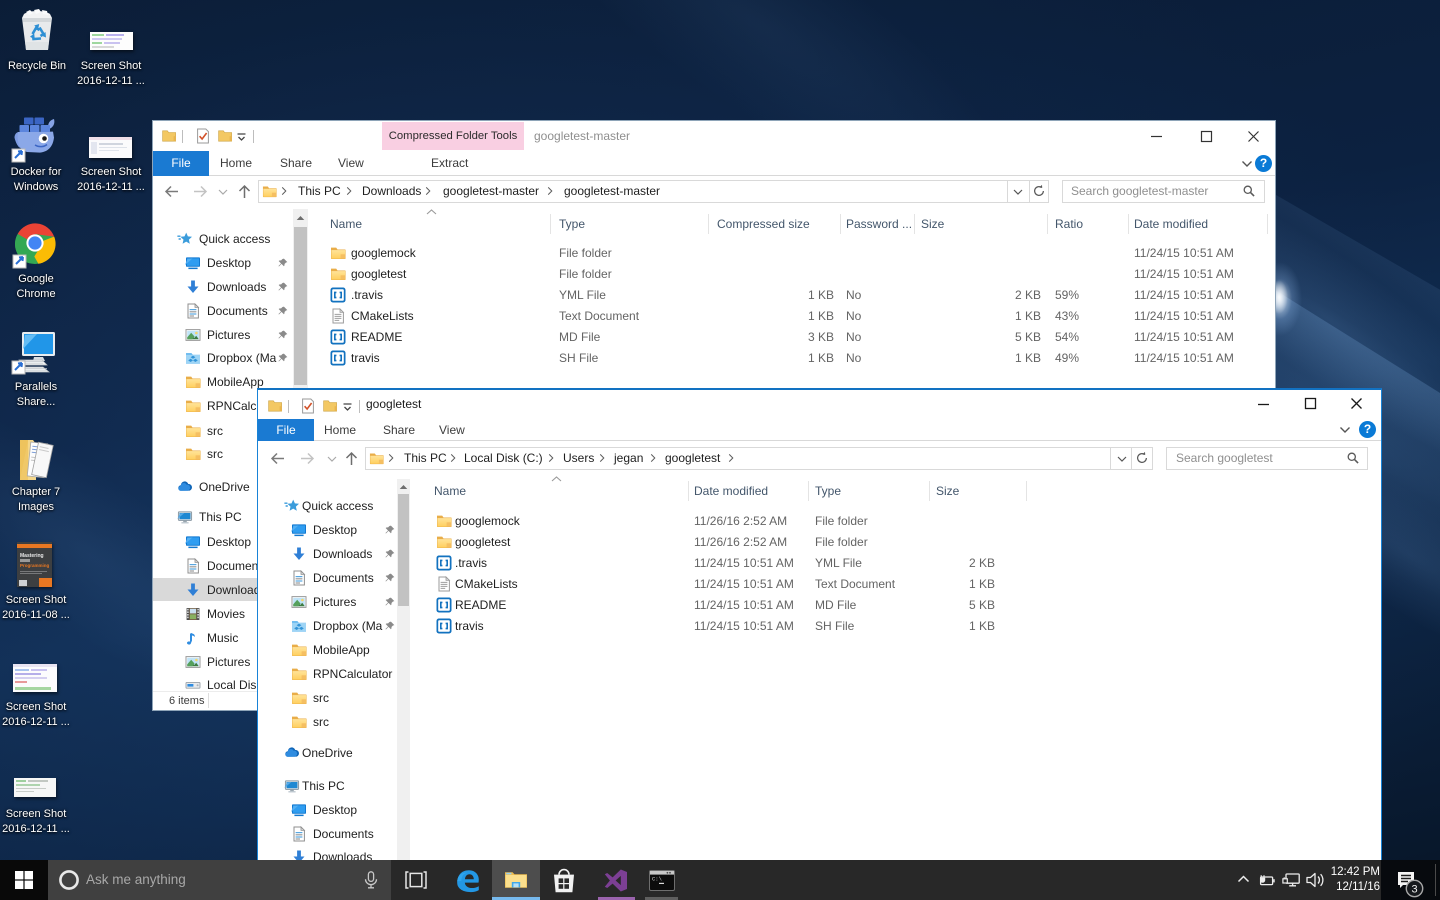  What do you see at coordinates (1414, 890) in the screenshot?
I see `svg-text: 3` at bounding box center [1414, 890].